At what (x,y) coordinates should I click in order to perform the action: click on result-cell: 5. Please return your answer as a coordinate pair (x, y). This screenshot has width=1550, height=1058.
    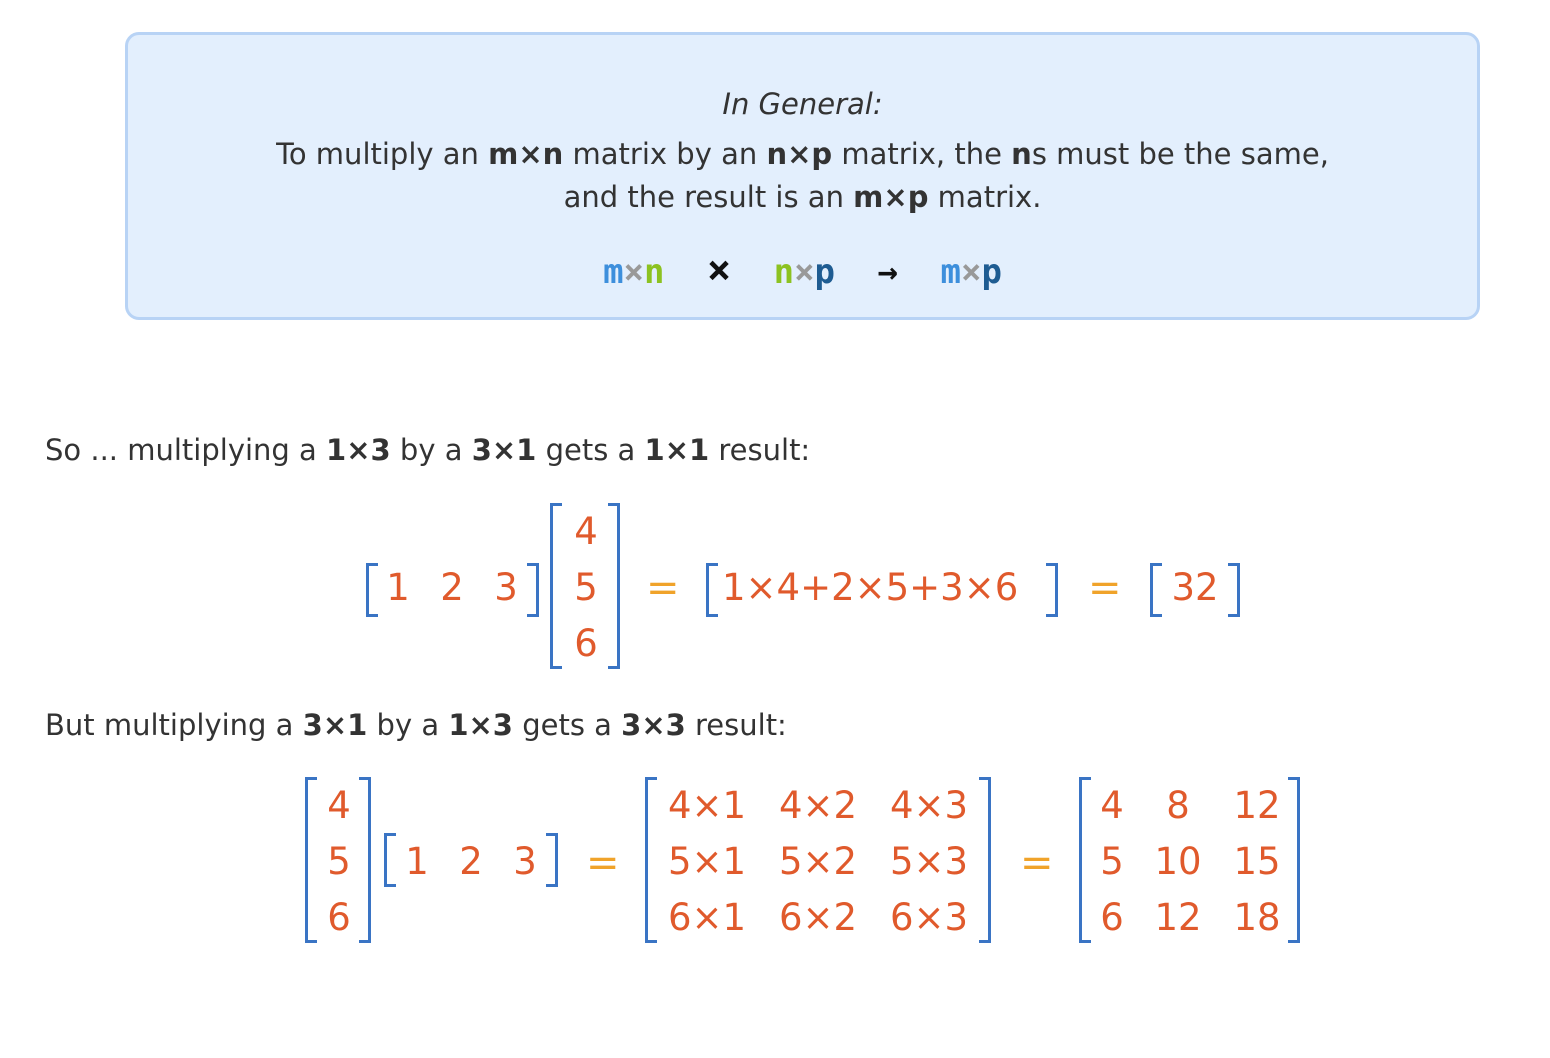
    Looking at the image, I should click on (1112, 861).